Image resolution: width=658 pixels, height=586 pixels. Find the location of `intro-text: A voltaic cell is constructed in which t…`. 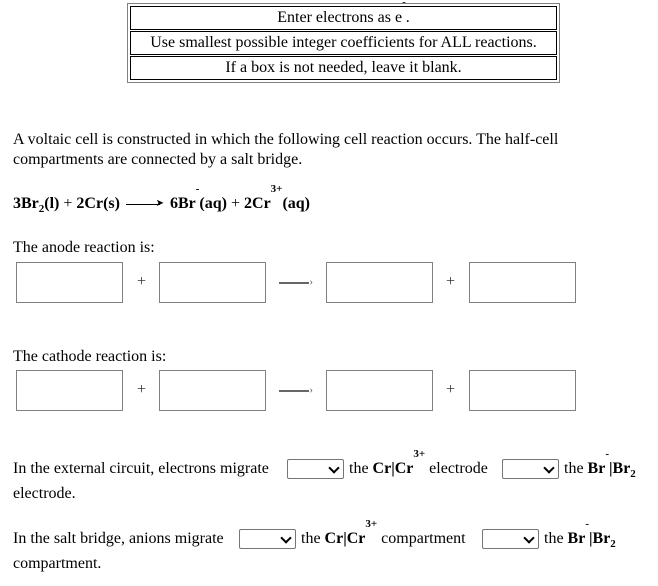

intro-text: A voltaic cell is constructed in which t… is located at coordinates (286, 149).